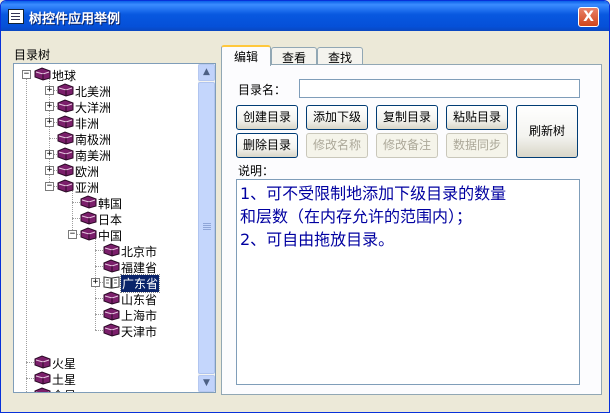 The image size is (610, 413). I want to click on scroll-thumb, so click(206, 228).